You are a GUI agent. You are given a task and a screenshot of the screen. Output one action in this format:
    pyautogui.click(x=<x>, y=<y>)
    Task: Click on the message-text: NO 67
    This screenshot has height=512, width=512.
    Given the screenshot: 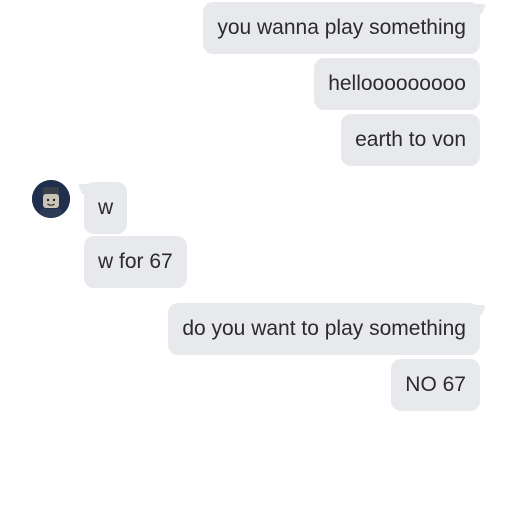 What is the action you would take?
    pyautogui.click(x=435, y=384)
    